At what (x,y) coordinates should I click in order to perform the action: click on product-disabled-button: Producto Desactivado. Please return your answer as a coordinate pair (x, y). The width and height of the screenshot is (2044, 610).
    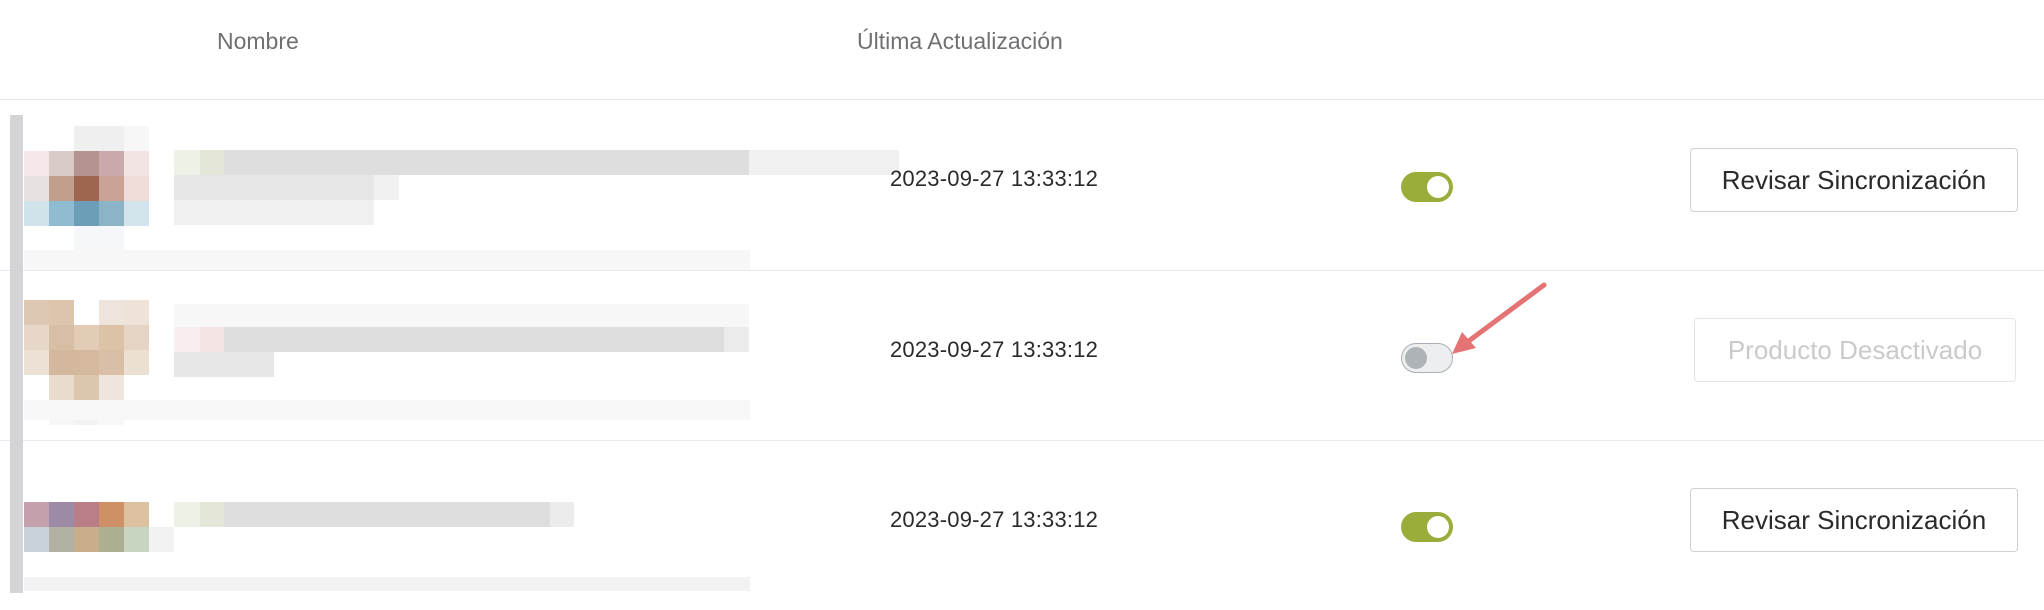
    Looking at the image, I should click on (1855, 350).